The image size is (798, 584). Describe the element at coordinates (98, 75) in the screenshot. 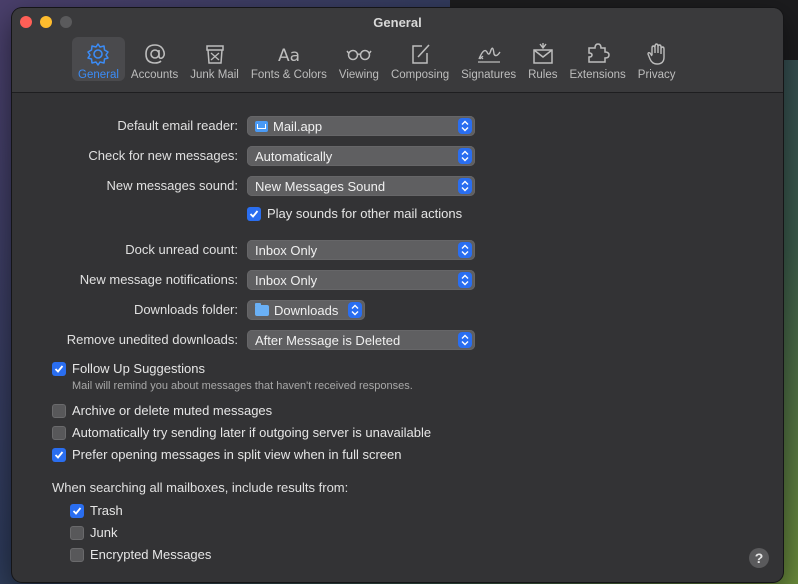

I see `tab-label: General` at that location.